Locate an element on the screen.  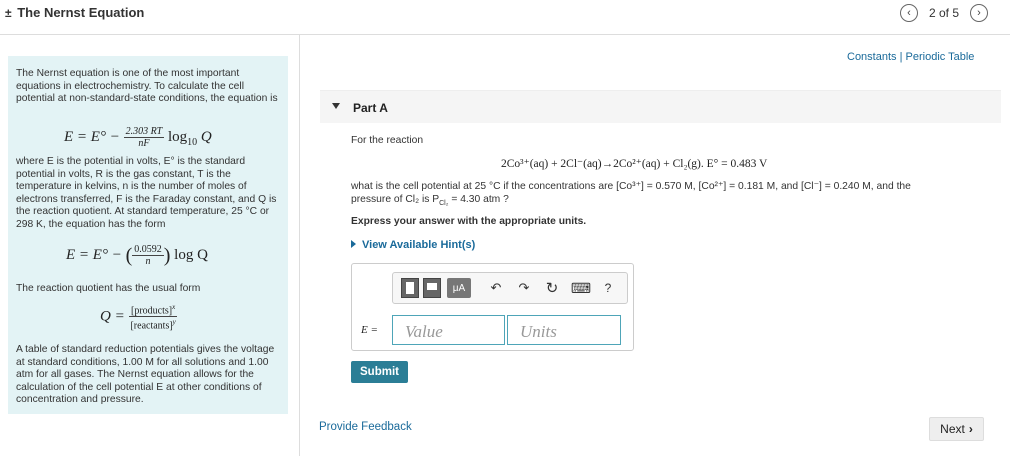
reference-links: Constants | Periodic Table is located at coordinates (910, 57).